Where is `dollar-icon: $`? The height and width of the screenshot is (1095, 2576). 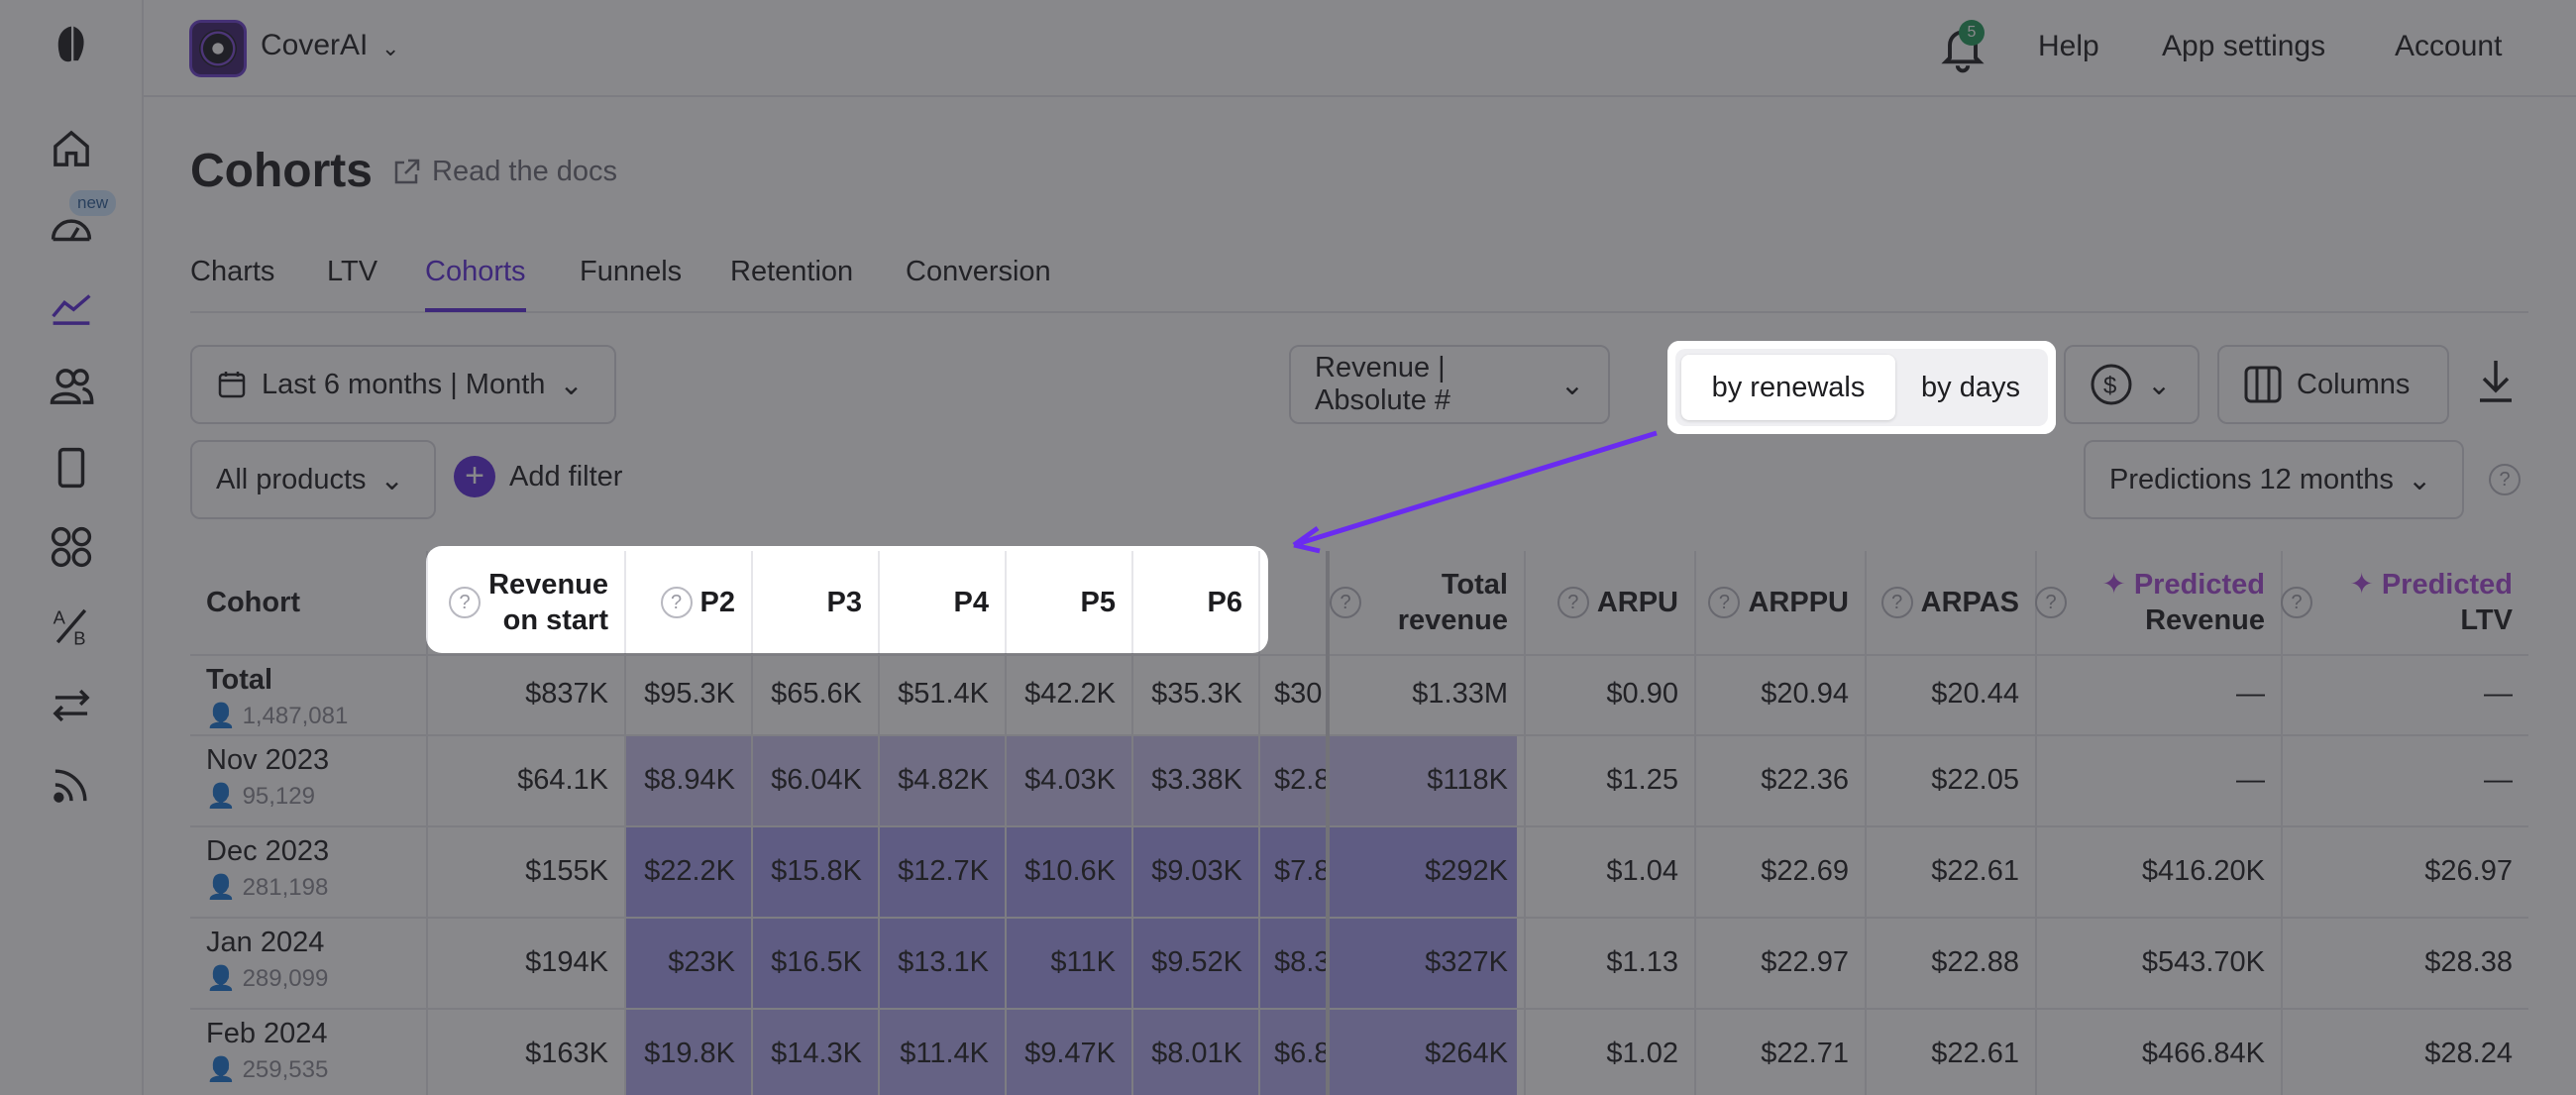 dollar-icon: $ is located at coordinates (2111, 385).